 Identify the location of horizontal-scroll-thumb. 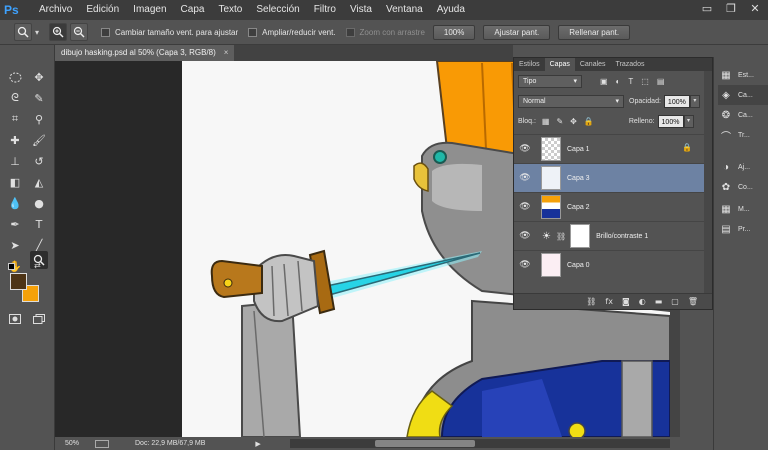
(425, 443).